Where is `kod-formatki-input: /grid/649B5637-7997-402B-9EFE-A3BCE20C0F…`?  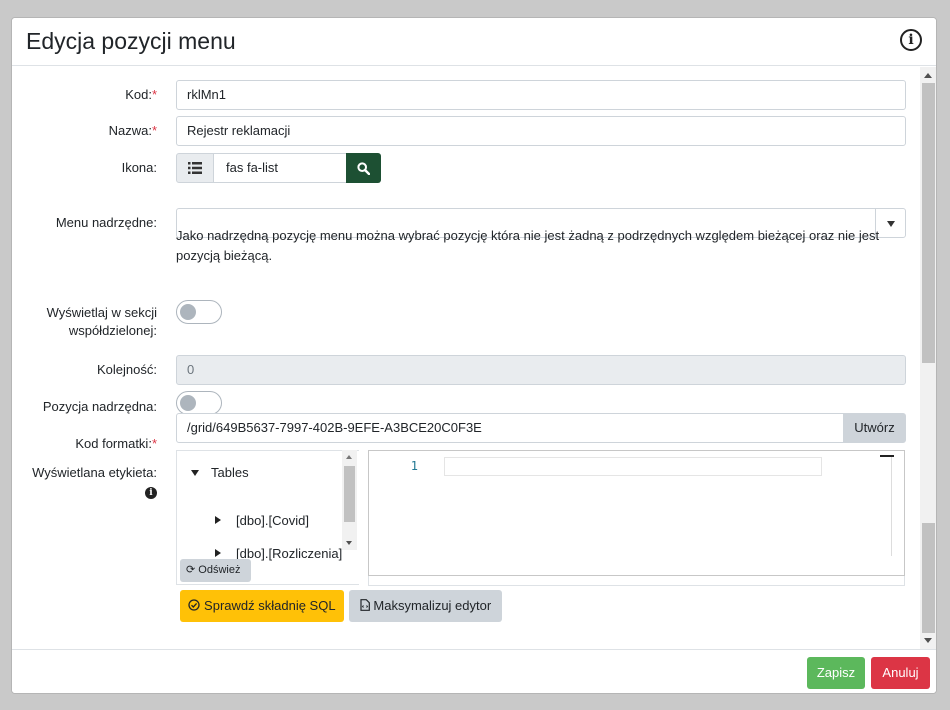
kod-formatki-input: /grid/649B5637-7997-402B-9EFE-A3BCE20C0F… is located at coordinates (510, 428).